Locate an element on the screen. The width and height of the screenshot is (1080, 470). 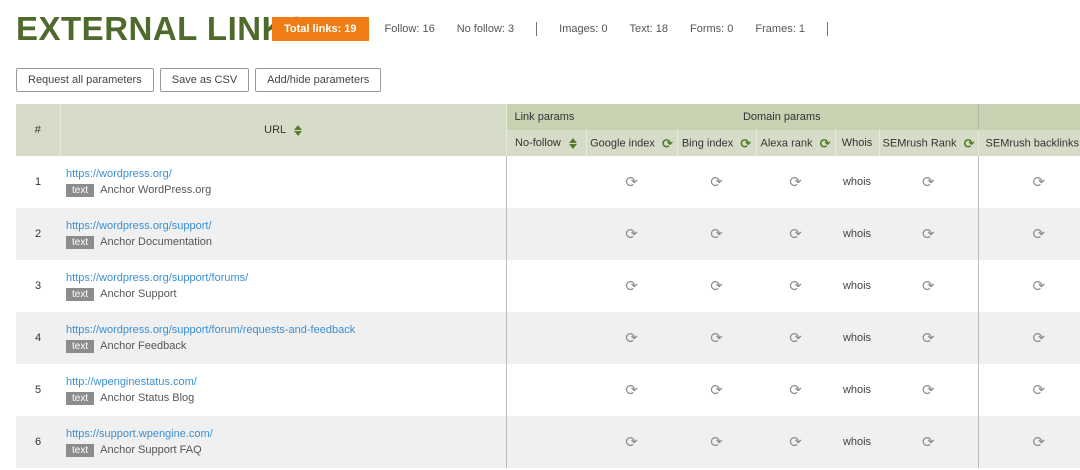
nofollow-count: No follow: 3 is located at coordinates (485, 29).